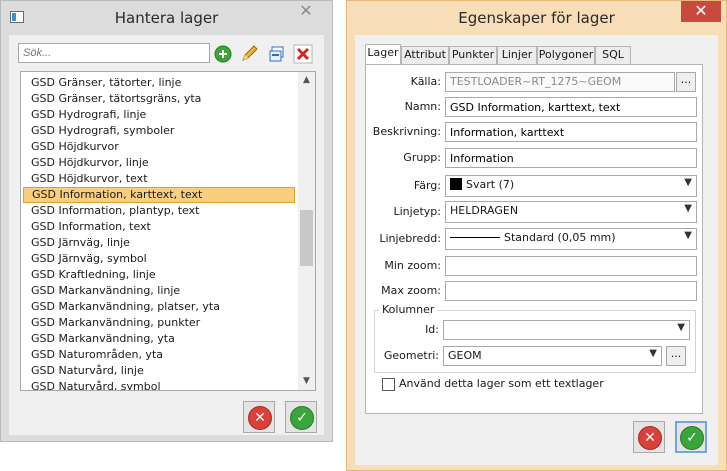  I want to click on layer-list-item: GSD Hydrografi, linje, so click(159, 115).